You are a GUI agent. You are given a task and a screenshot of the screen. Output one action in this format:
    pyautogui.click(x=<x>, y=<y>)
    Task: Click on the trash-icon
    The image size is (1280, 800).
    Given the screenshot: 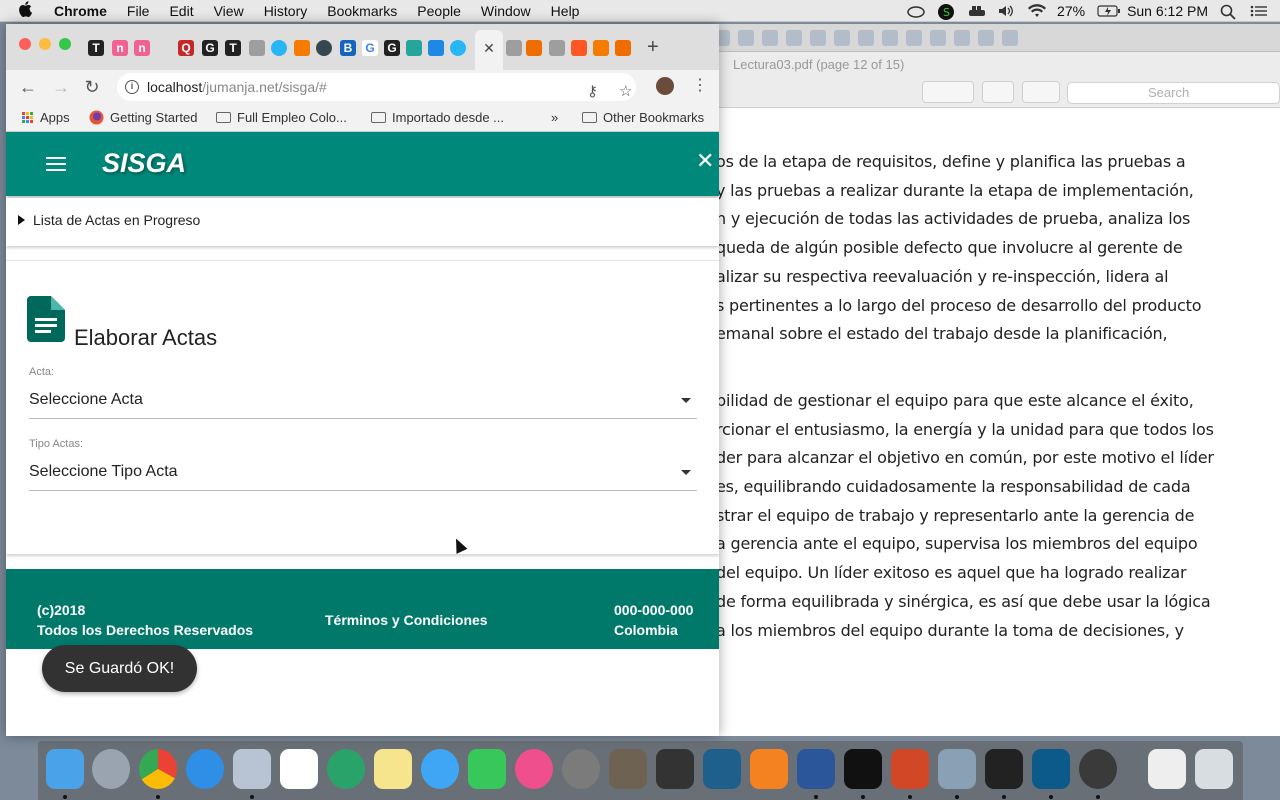 What is the action you would take?
    pyautogui.click(x=1214, y=769)
    